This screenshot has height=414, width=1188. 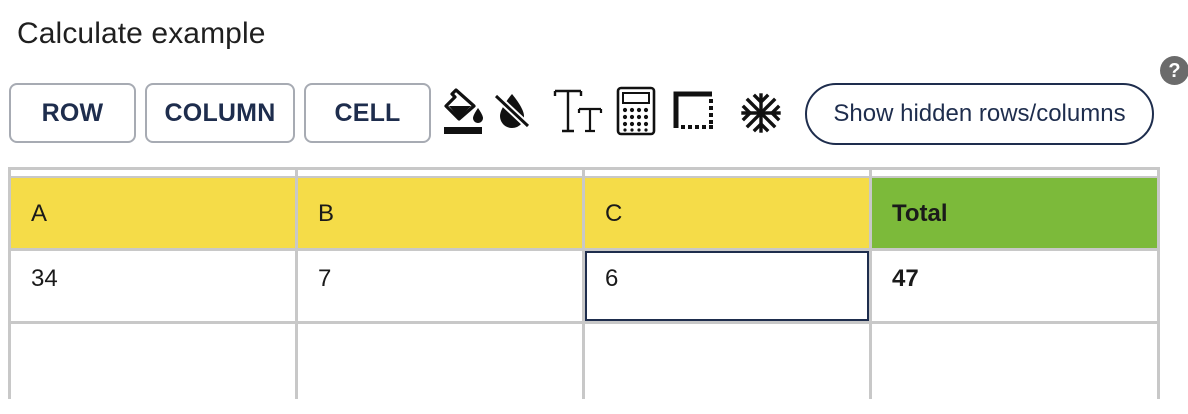 I want to click on header-cell-total: Total, so click(x=1014, y=213).